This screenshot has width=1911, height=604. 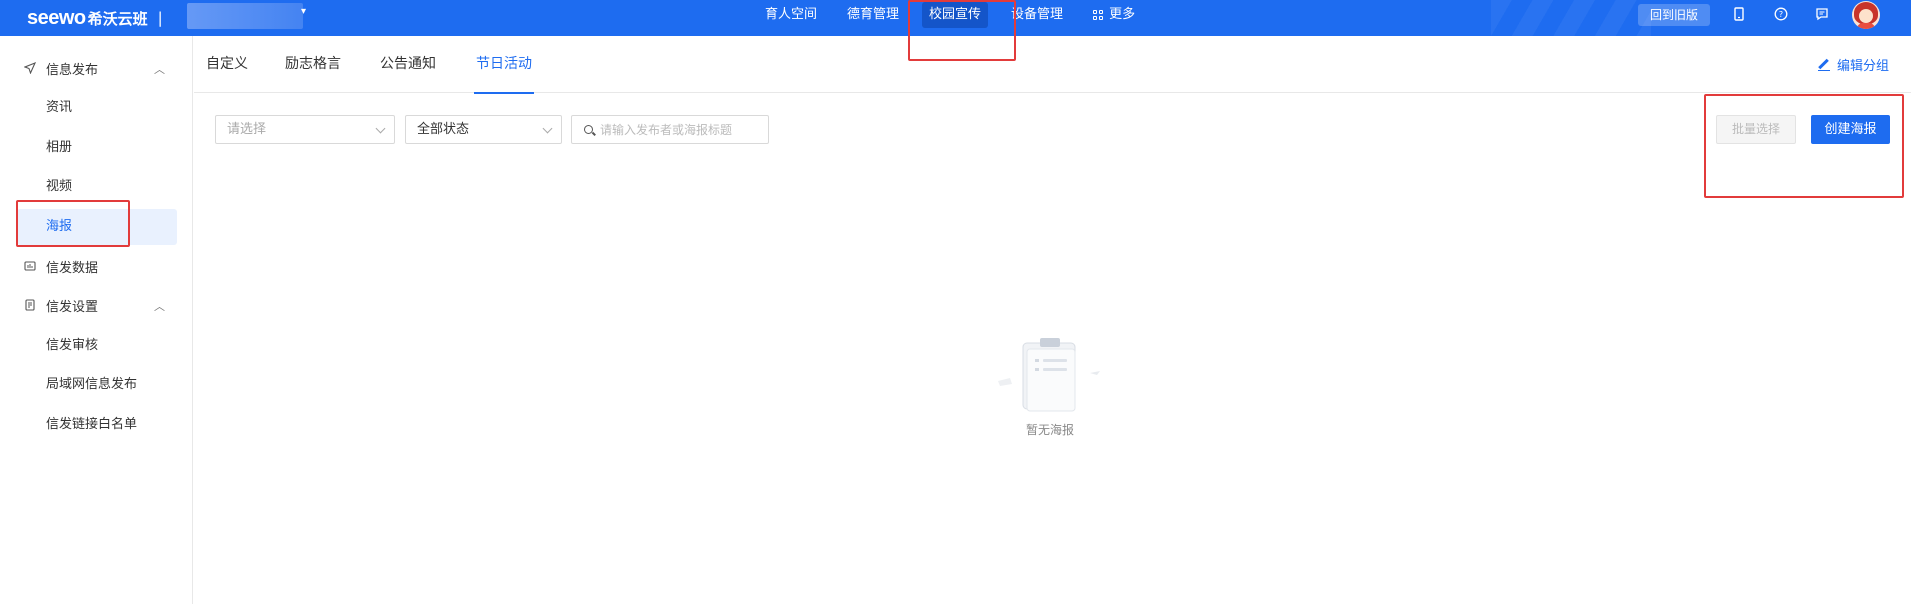 I want to click on sidebar-group-label: 信发数据, so click(x=72, y=268).